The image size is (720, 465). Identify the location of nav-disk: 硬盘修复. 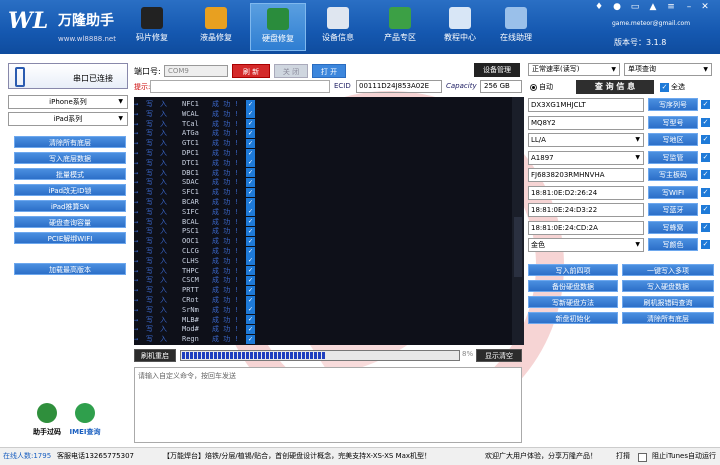
(278, 27).